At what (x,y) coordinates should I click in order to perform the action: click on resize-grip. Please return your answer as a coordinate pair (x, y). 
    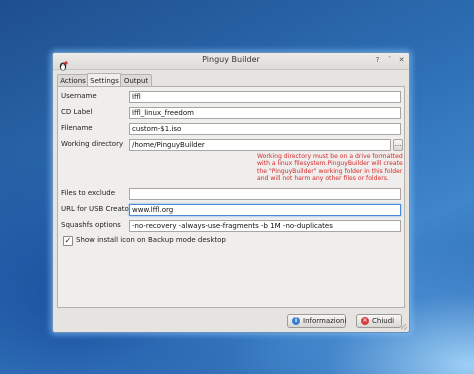
    Looking at the image, I should click on (404, 327).